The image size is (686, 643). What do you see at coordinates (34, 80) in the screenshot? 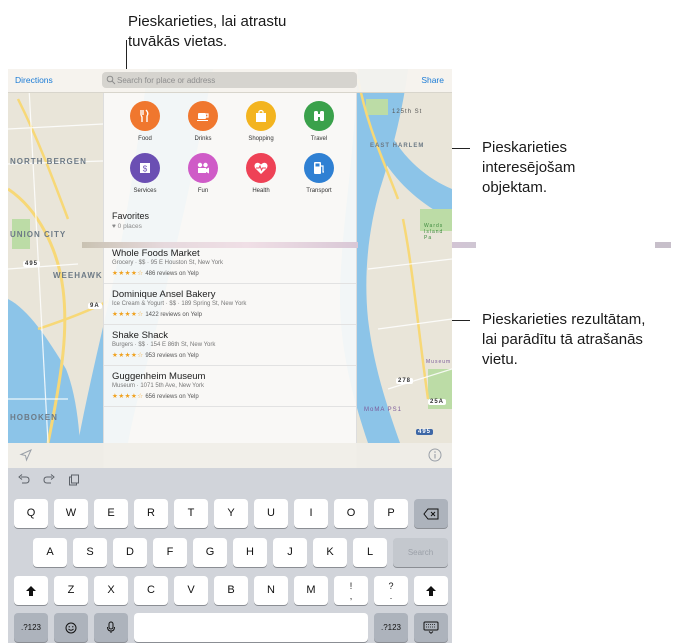
I see `directions-button: Directions` at bounding box center [34, 80].